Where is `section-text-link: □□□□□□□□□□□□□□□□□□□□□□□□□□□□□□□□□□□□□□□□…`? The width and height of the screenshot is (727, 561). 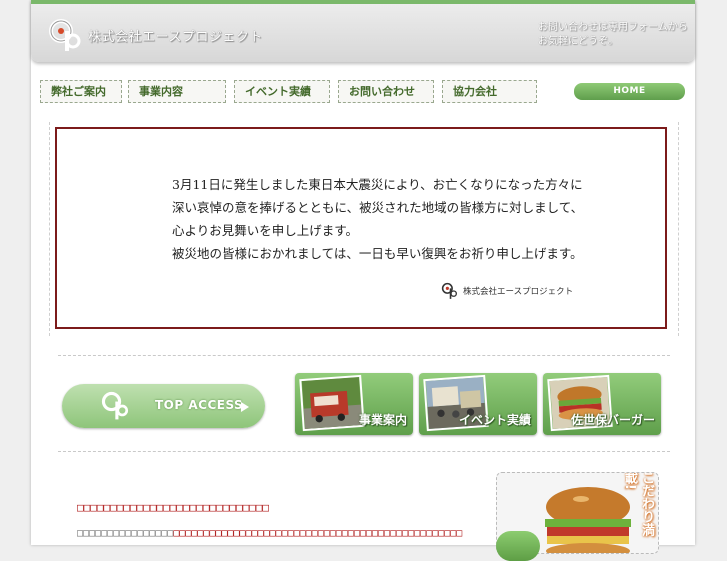
section-text-link: □□□□□□□□□□□□□□□□□□□□□□□□□□□□□□□□□□□□□□□□… is located at coordinates (317, 533).